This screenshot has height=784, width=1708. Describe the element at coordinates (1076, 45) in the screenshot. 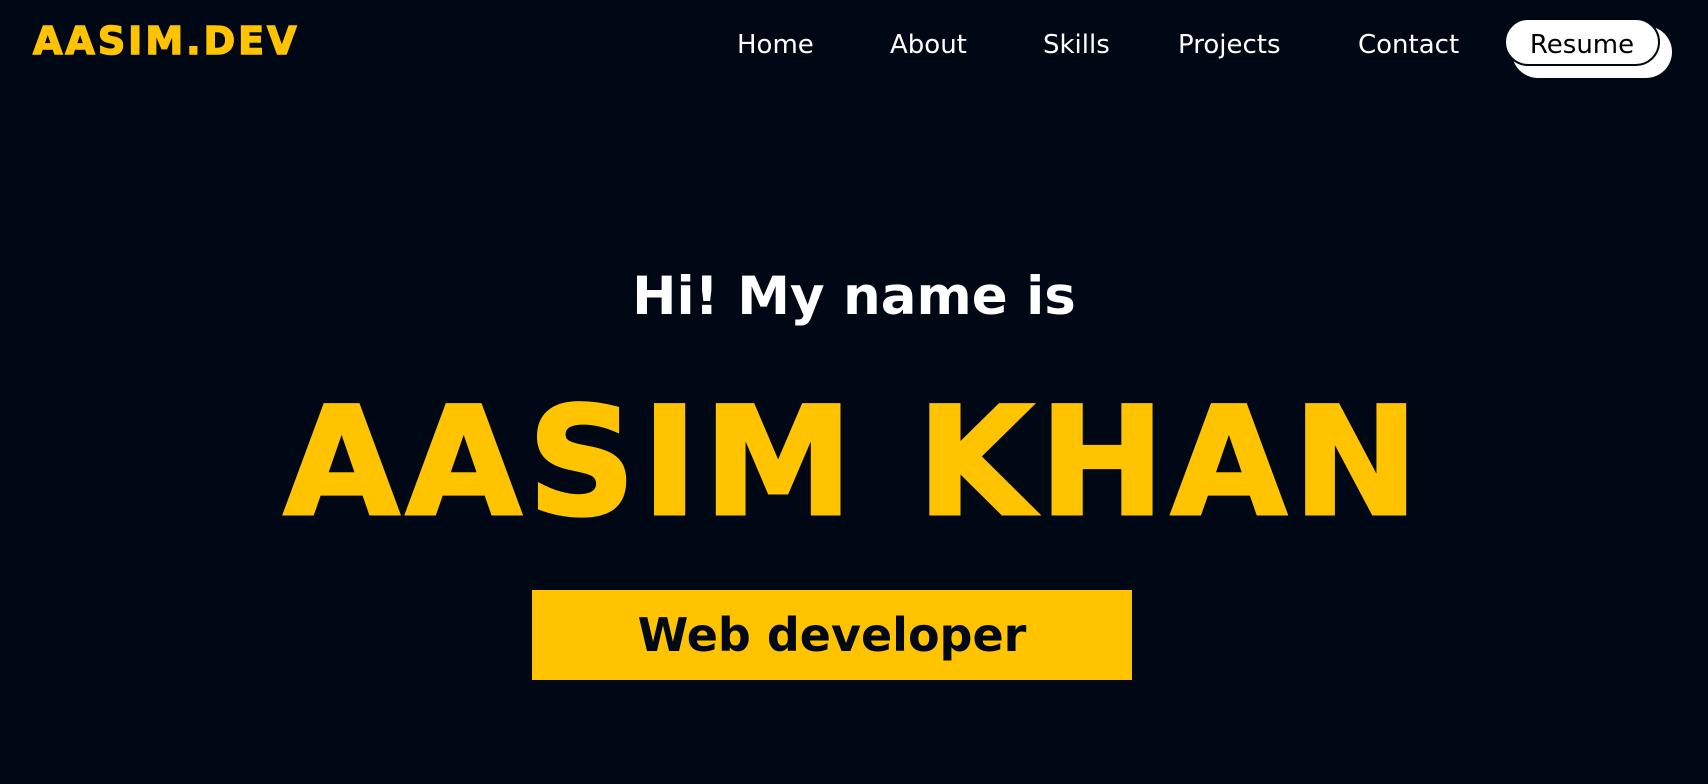

I see `nav-link-skills: Skills` at that location.